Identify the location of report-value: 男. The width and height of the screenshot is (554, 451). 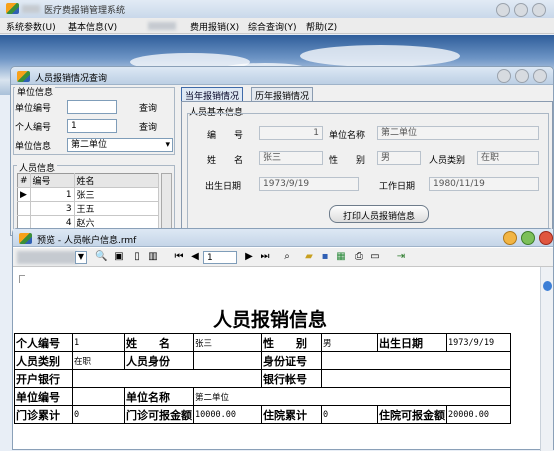
(349, 342).